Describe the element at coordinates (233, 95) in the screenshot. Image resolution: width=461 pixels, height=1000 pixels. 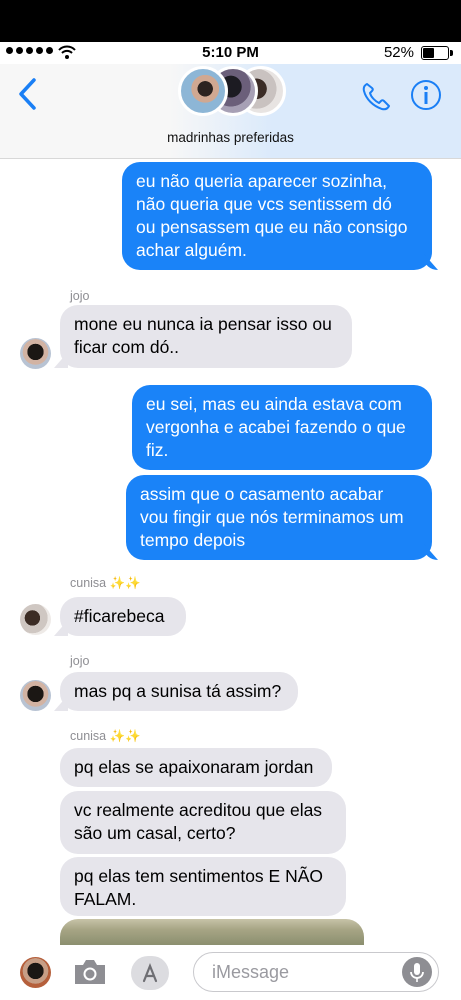
I see `group-avatars` at that location.